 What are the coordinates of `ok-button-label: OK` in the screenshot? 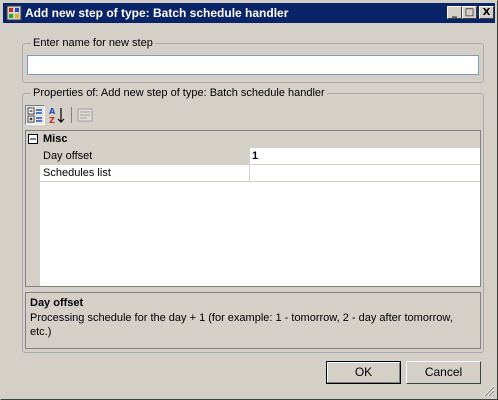 It's located at (363, 372).